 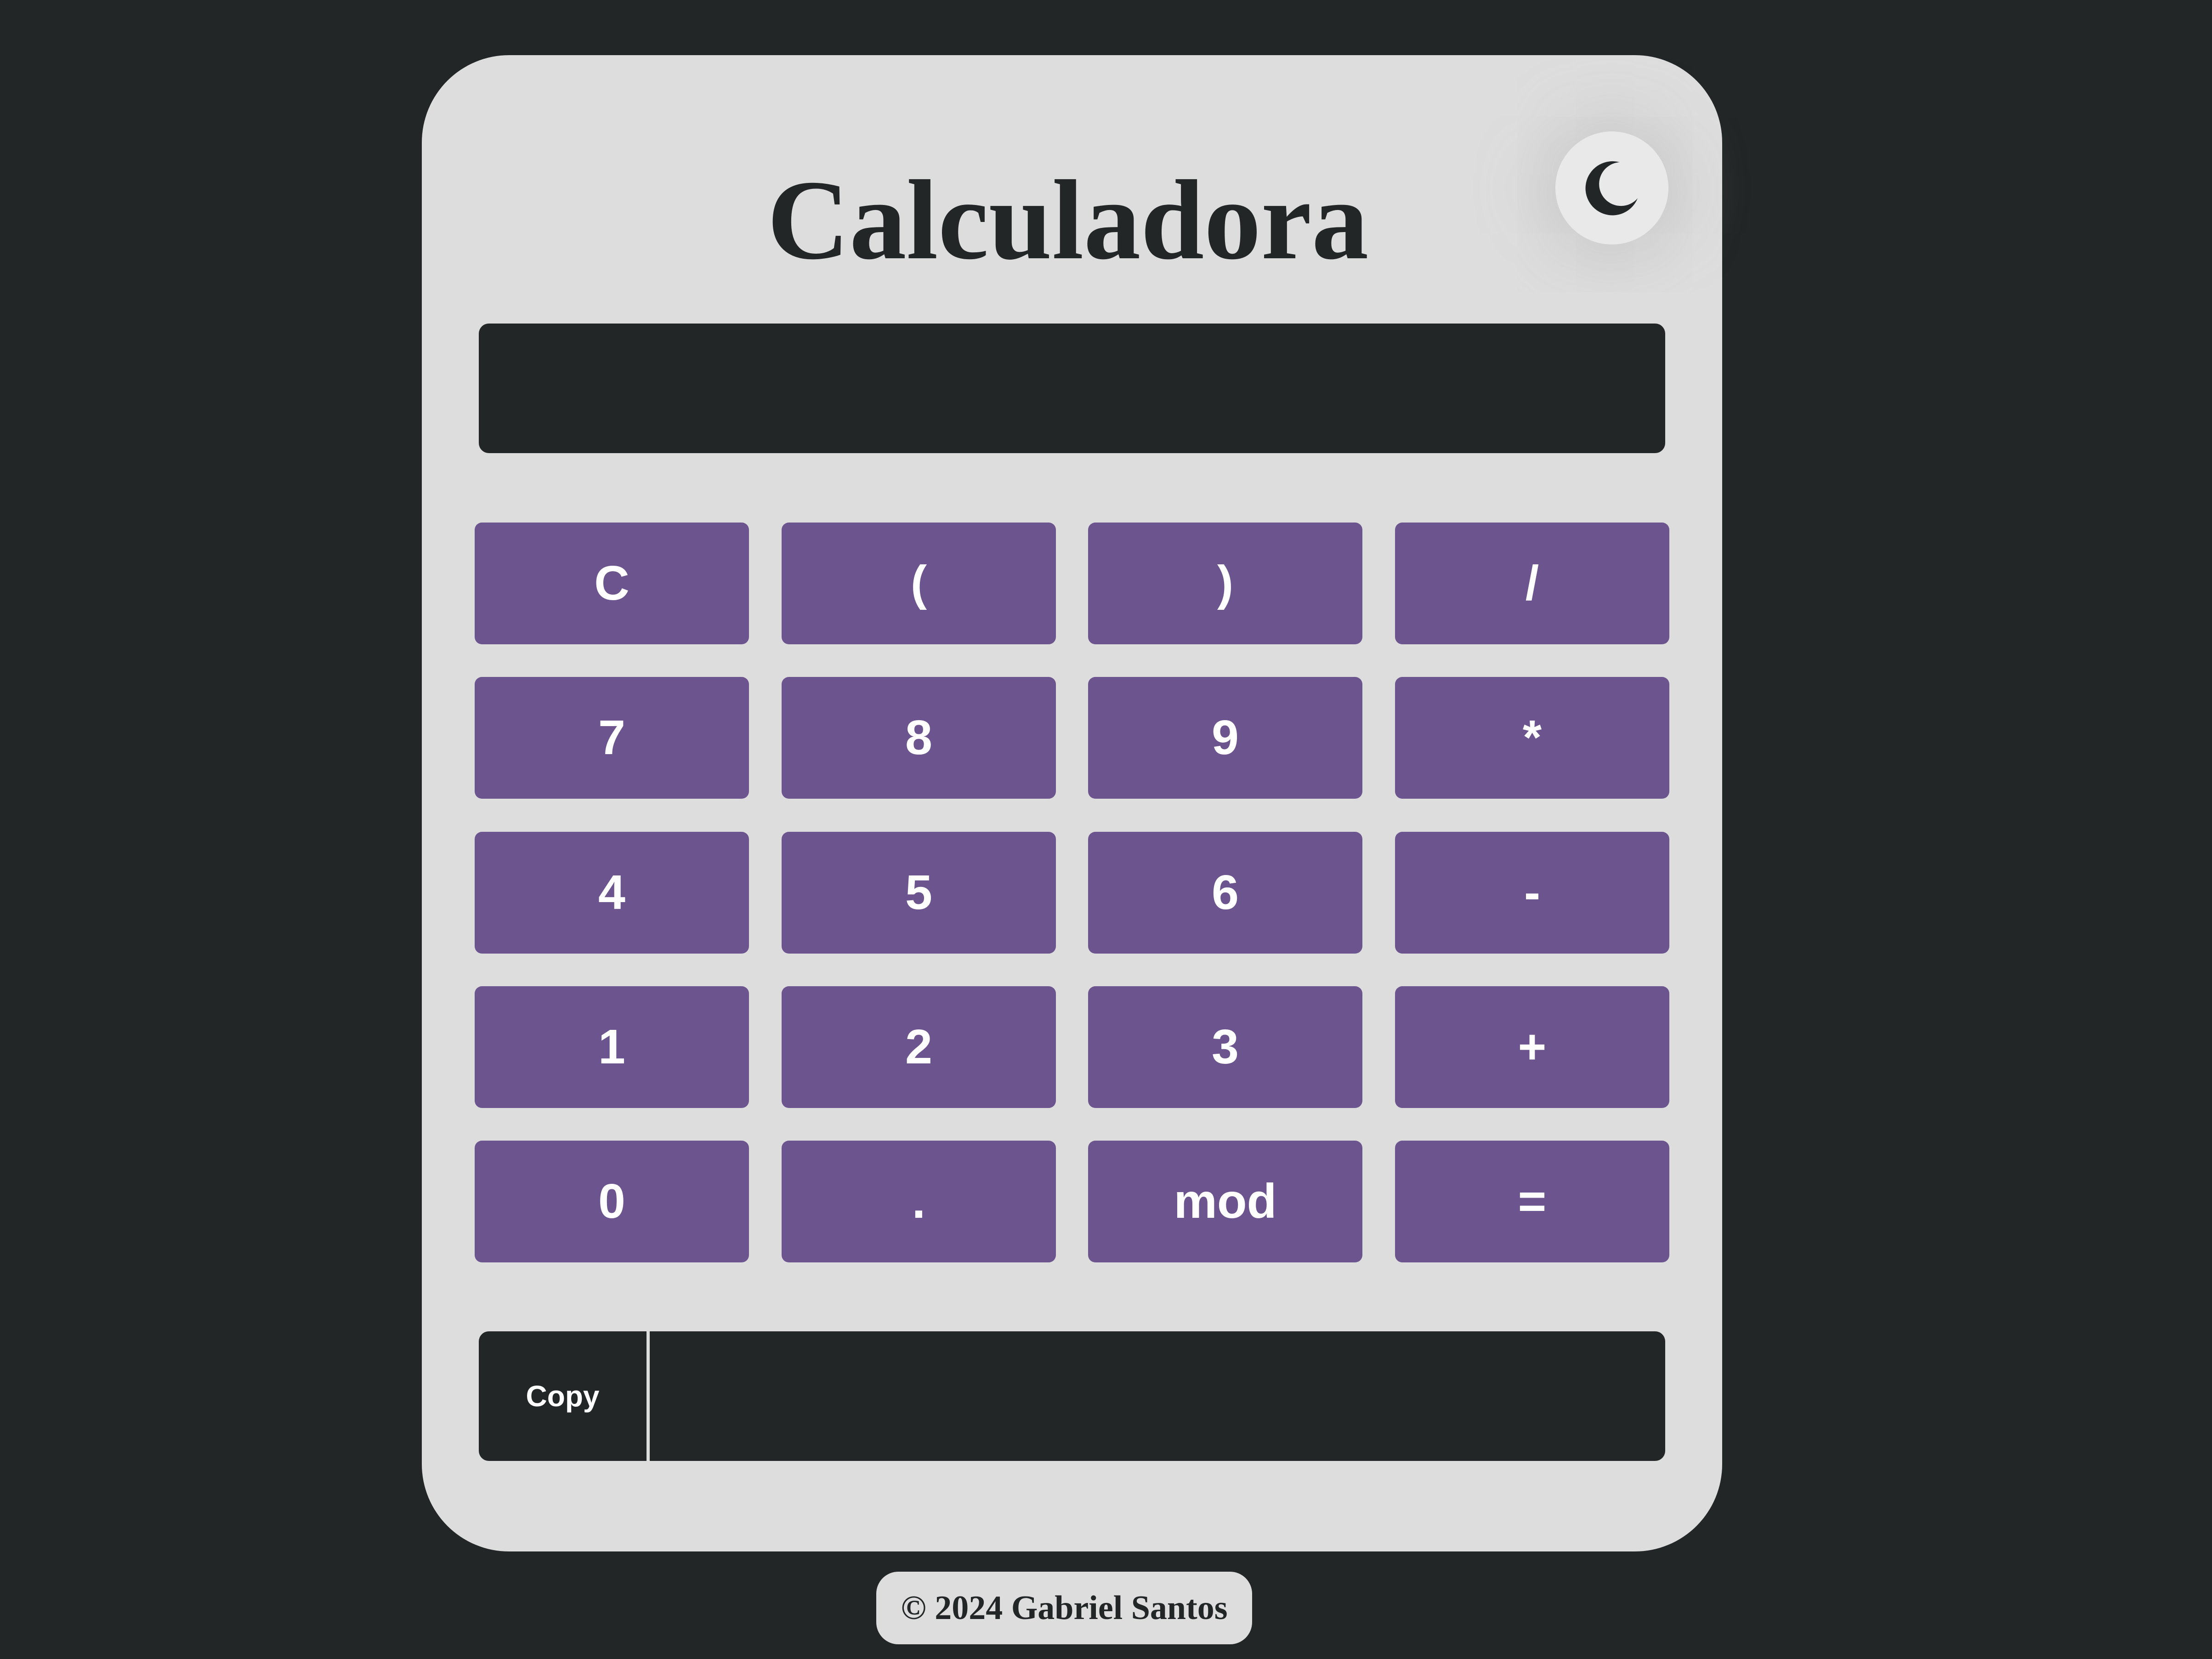 I want to click on digit-7-button: 7, so click(x=612, y=738).